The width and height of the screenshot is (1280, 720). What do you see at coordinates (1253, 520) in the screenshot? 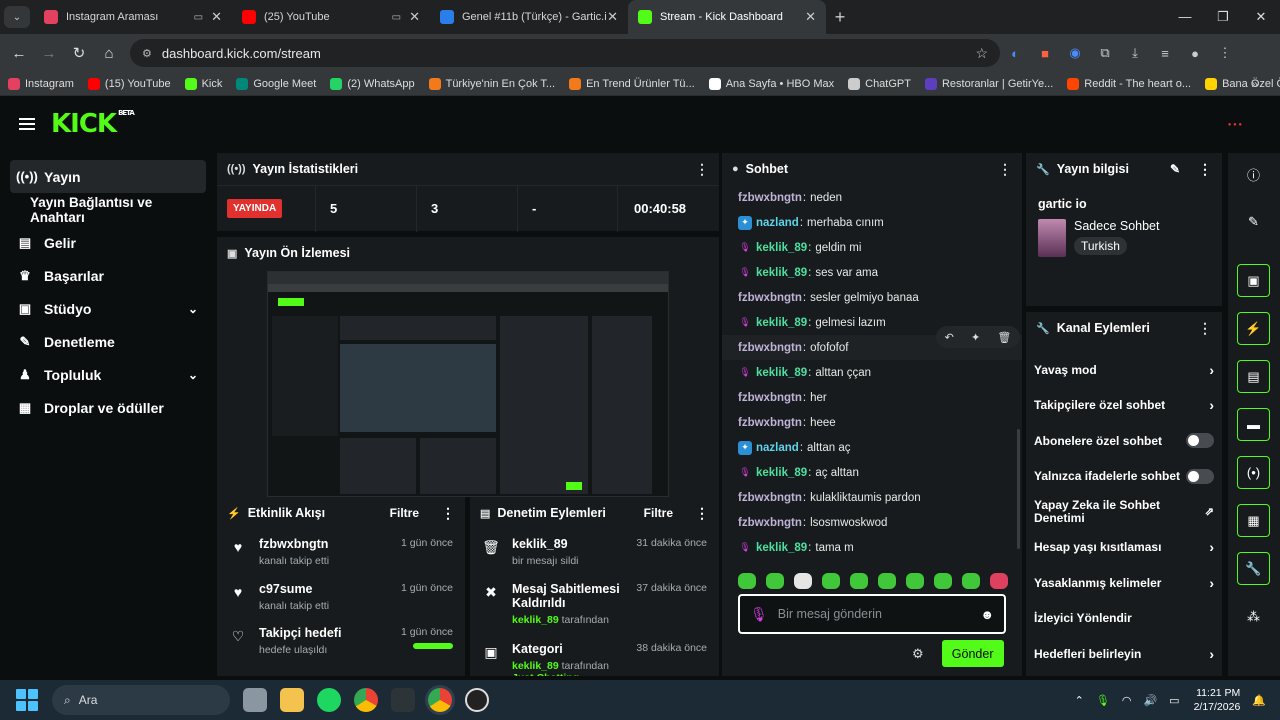
I see `studio-icon: ▦` at bounding box center [1253, 520].